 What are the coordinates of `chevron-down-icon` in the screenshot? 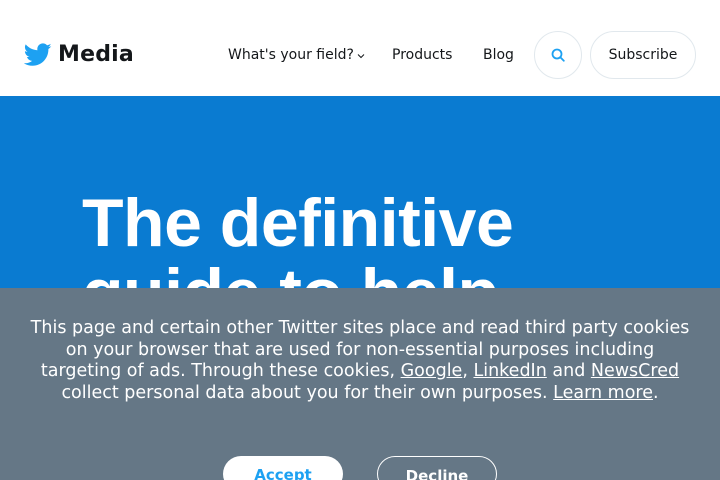 It's located at (361, 55).